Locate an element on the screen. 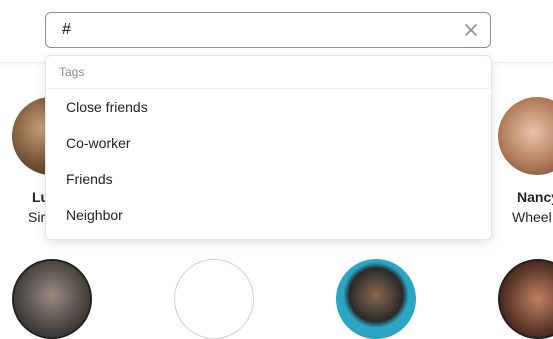 The image size is (553, 339). tag-option-close-friends: Close friends is located at coordinates (268, 107).